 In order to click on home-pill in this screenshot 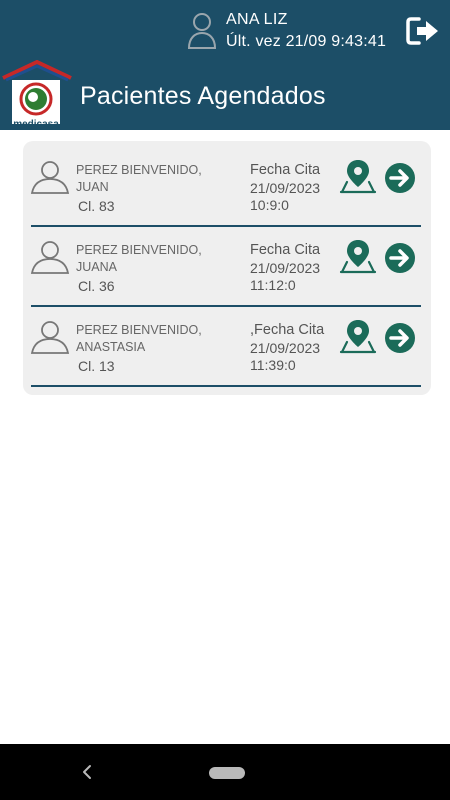, I will do `click(227, 773)`.